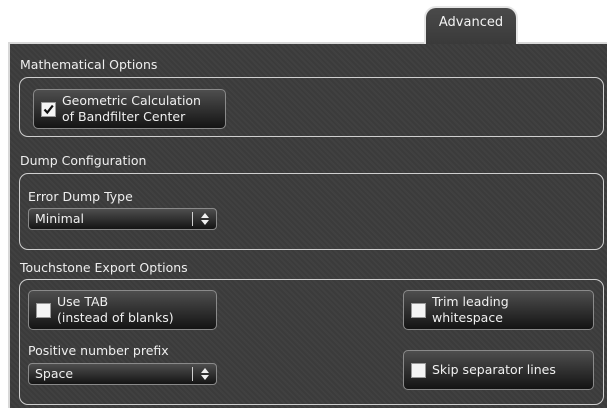 This screenshot has width=607, height=410. I want to click on trim-leading-whitespace-checkbox: Trim leading whitespace, so click(498, 310).